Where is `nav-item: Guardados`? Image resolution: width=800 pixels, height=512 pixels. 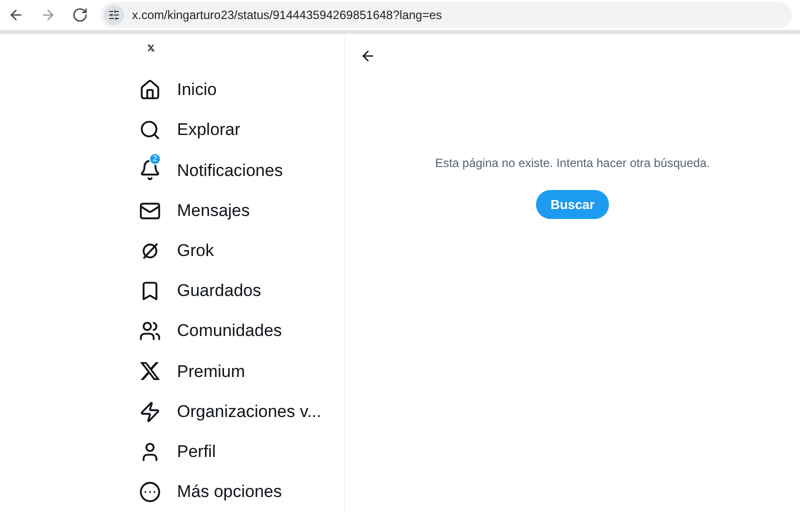
nav-item: Guardados is located at coordinates (241, 291).